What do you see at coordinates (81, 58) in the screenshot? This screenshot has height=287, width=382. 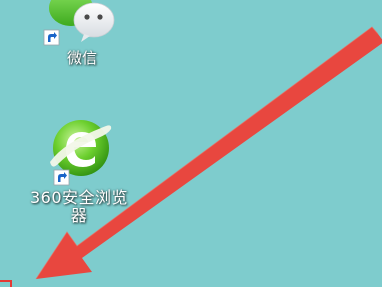 I see `desktop-icon-label: 微信` at bounding box center [81, 58].